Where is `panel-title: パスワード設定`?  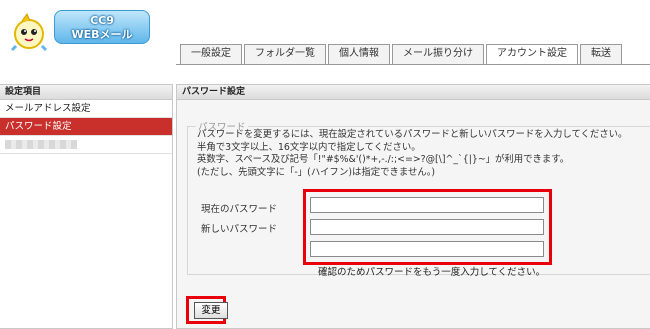 panel-title: パスワード設定 is located at coordinates (413, 92).